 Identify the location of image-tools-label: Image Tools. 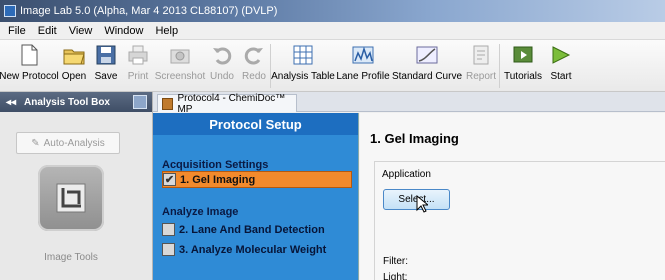
(71, 257).